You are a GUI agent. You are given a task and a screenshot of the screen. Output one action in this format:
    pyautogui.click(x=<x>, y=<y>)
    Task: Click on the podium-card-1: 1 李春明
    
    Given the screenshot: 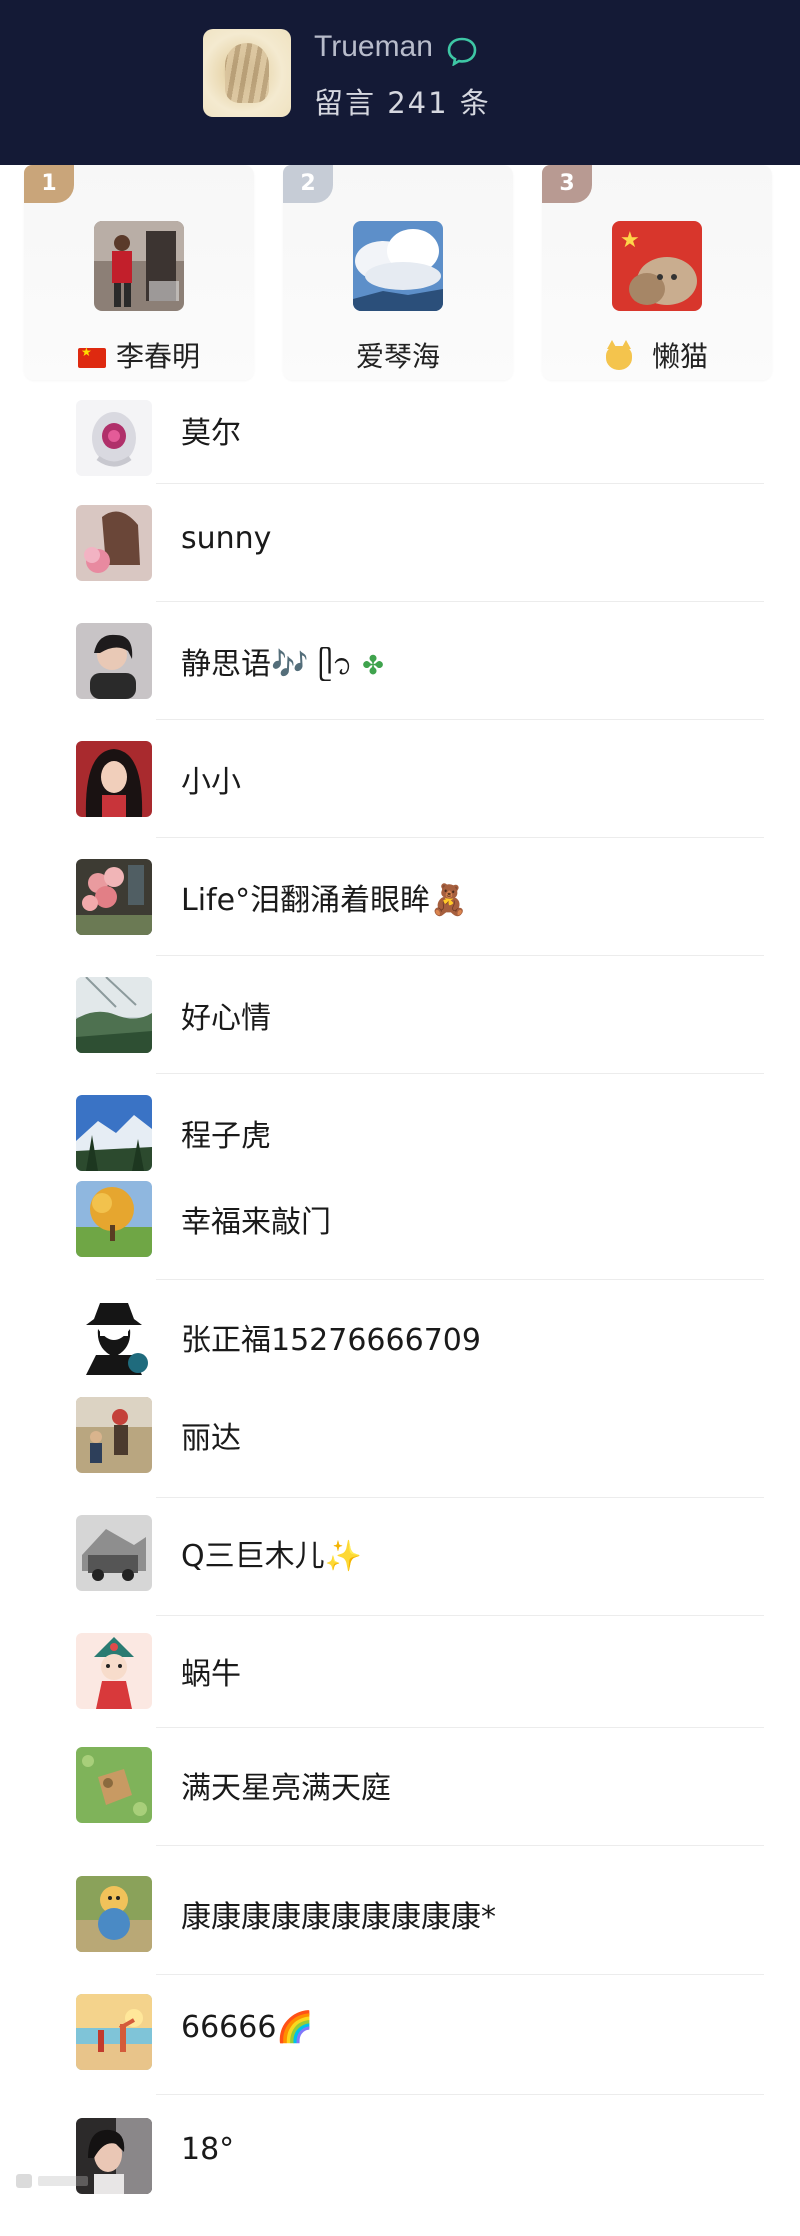 What is the action you would take?
    pyautogui.click(x=139, y=272)
    